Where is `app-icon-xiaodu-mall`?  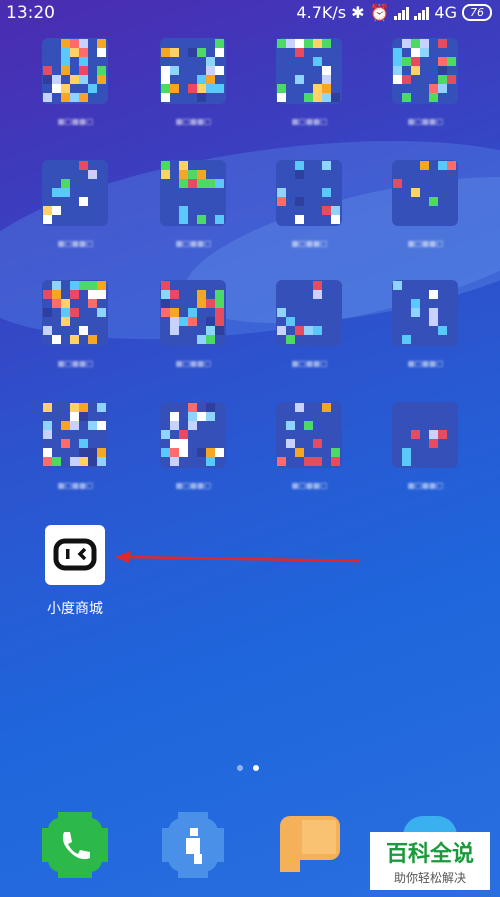 app-icon-xiaodu-mall is located at coordinates (75, 555).